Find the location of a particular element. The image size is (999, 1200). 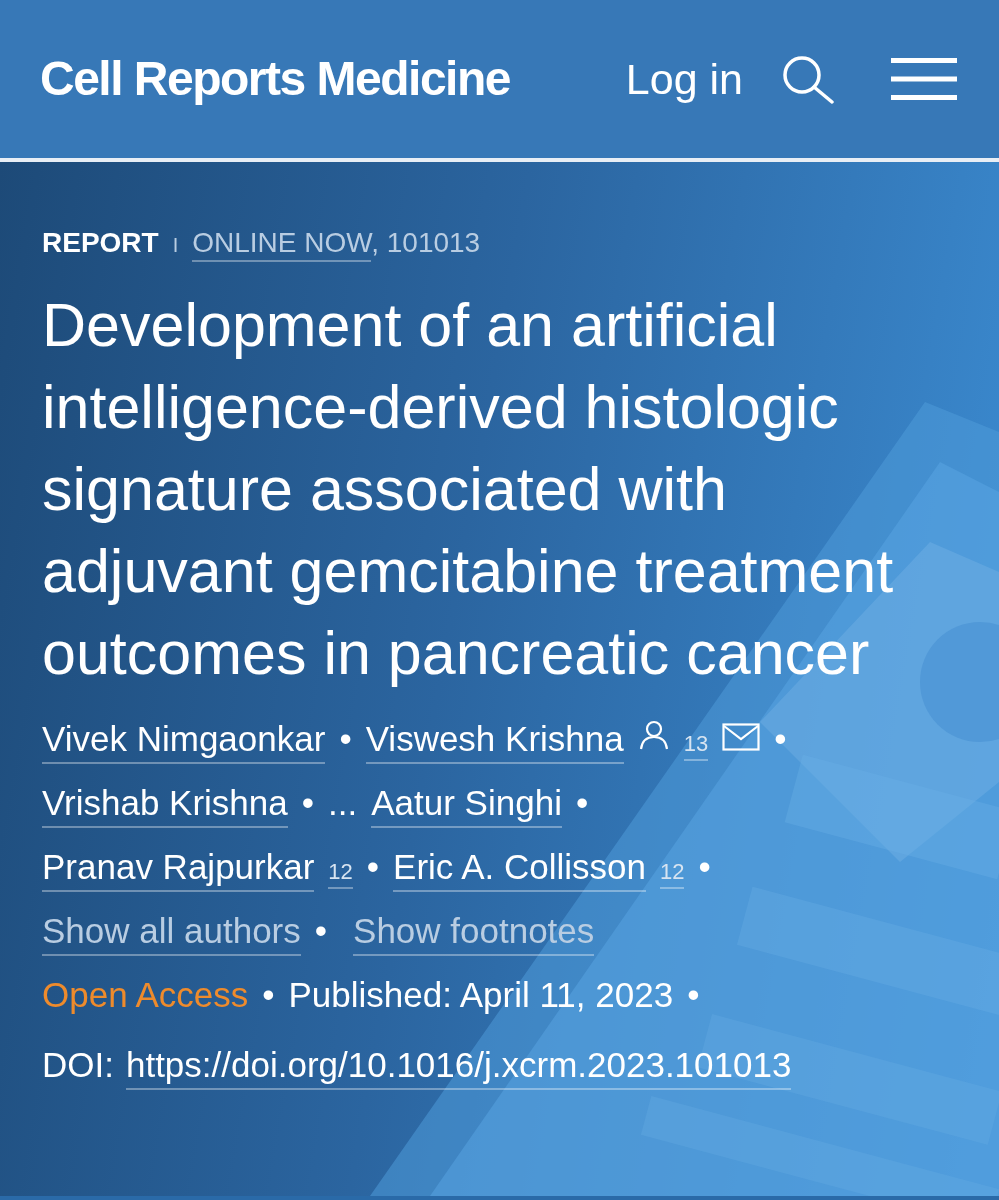

affiliation-link: 13 is located at coordinates (696, 746).